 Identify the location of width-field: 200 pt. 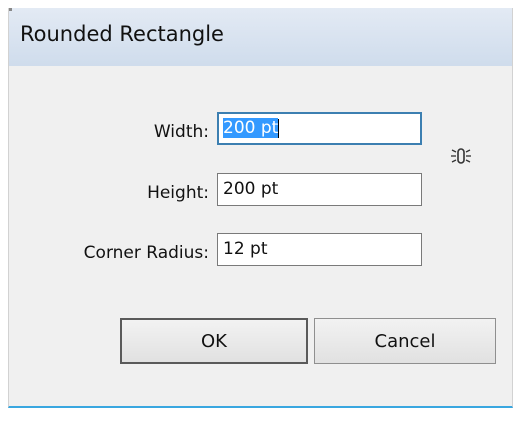
(319, 128).